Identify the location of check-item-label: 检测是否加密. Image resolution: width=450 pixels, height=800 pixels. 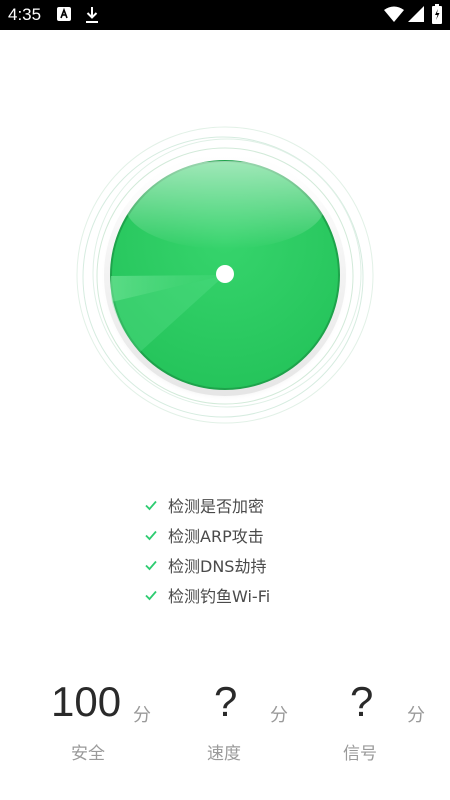
(216, 506).